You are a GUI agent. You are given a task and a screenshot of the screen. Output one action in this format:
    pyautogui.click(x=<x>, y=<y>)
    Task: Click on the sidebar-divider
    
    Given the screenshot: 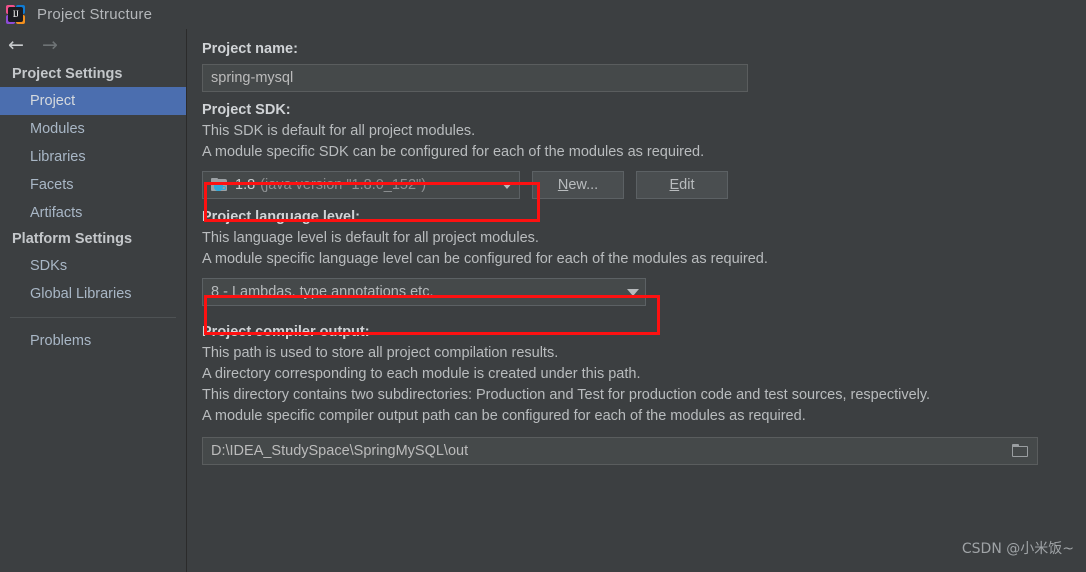 What is the action you would take?
    pyautogui.click(x=93, y=317)
    